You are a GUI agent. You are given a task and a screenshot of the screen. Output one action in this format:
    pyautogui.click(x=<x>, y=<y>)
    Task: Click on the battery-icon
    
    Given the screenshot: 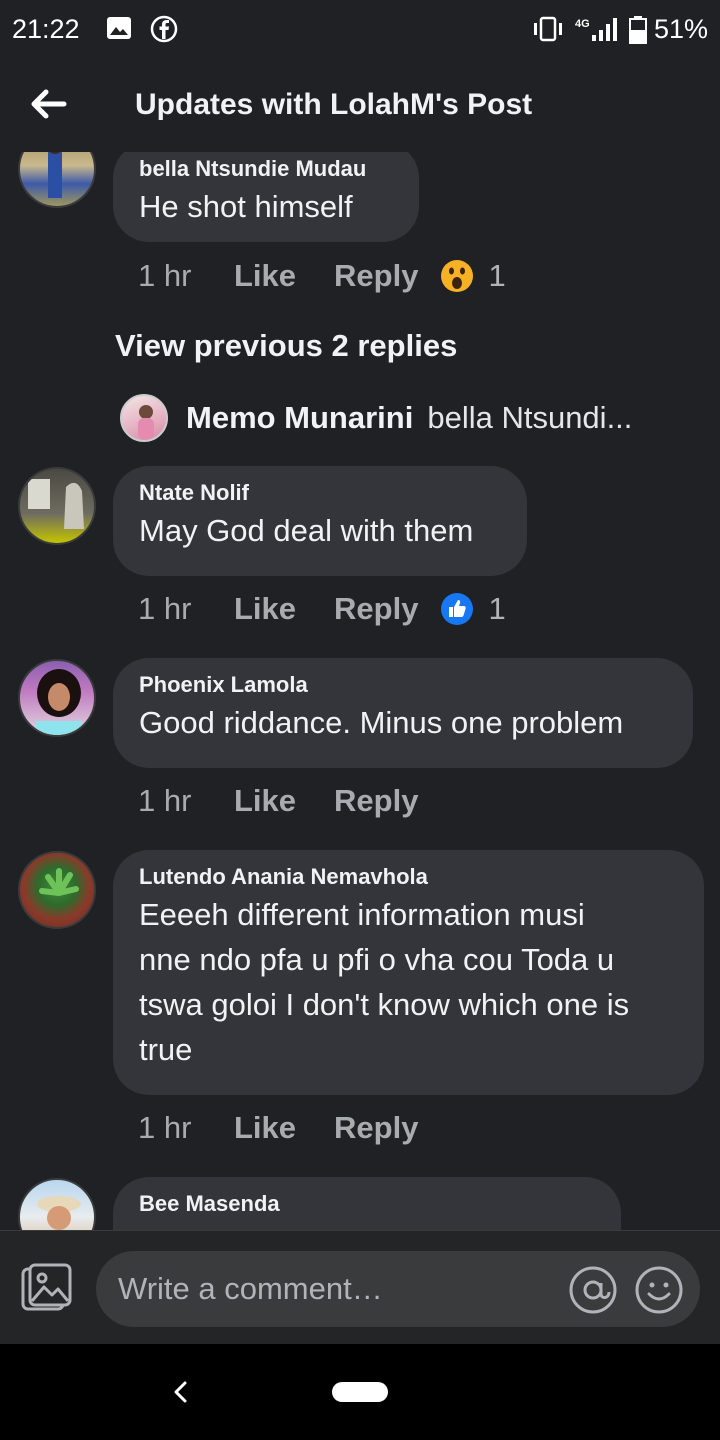 What is the action you would take?
    pyautogui.click(x=638, y=30)
    